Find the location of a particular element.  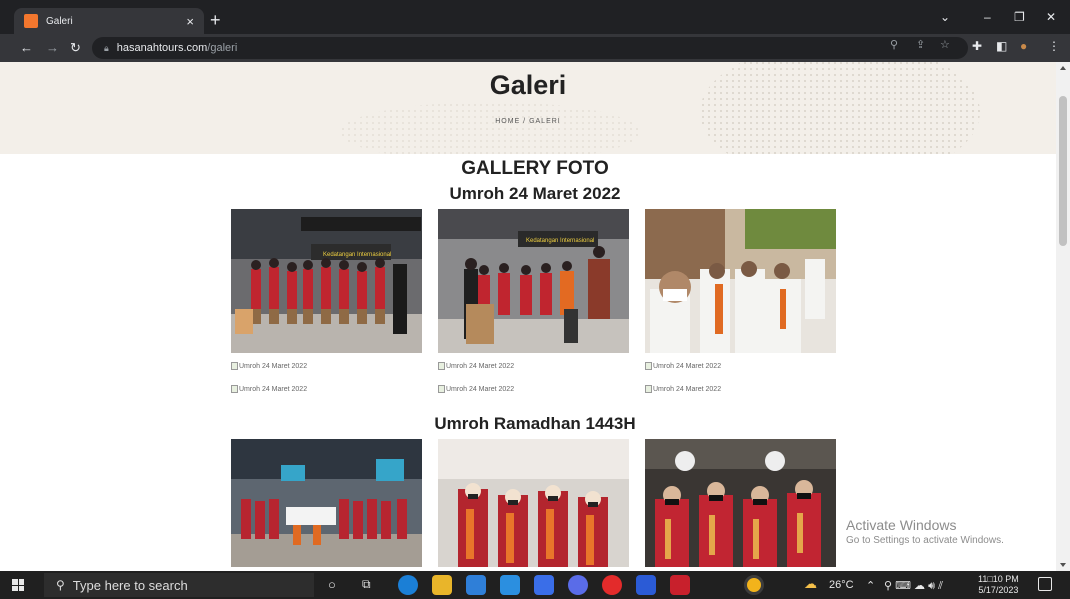

word-icon is located at coordinates (646, 585).